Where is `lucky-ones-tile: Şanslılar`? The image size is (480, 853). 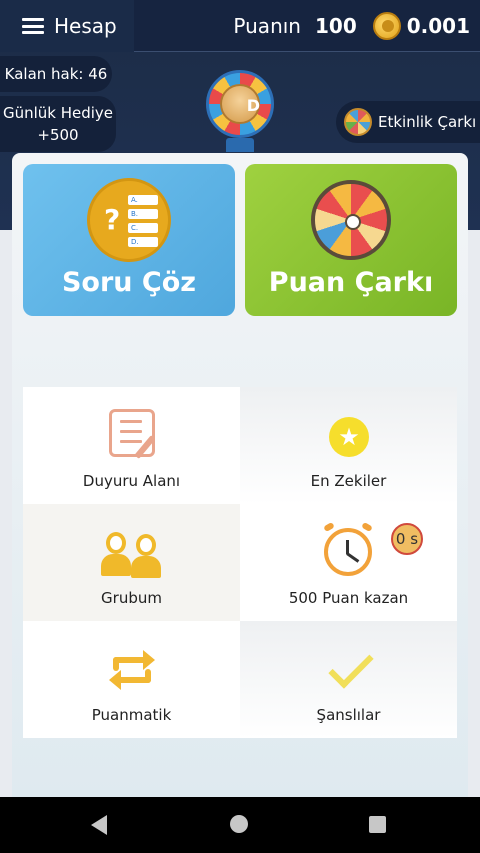
lucky-ones-tile: Şanslılar is located at coordinates (348, 679).